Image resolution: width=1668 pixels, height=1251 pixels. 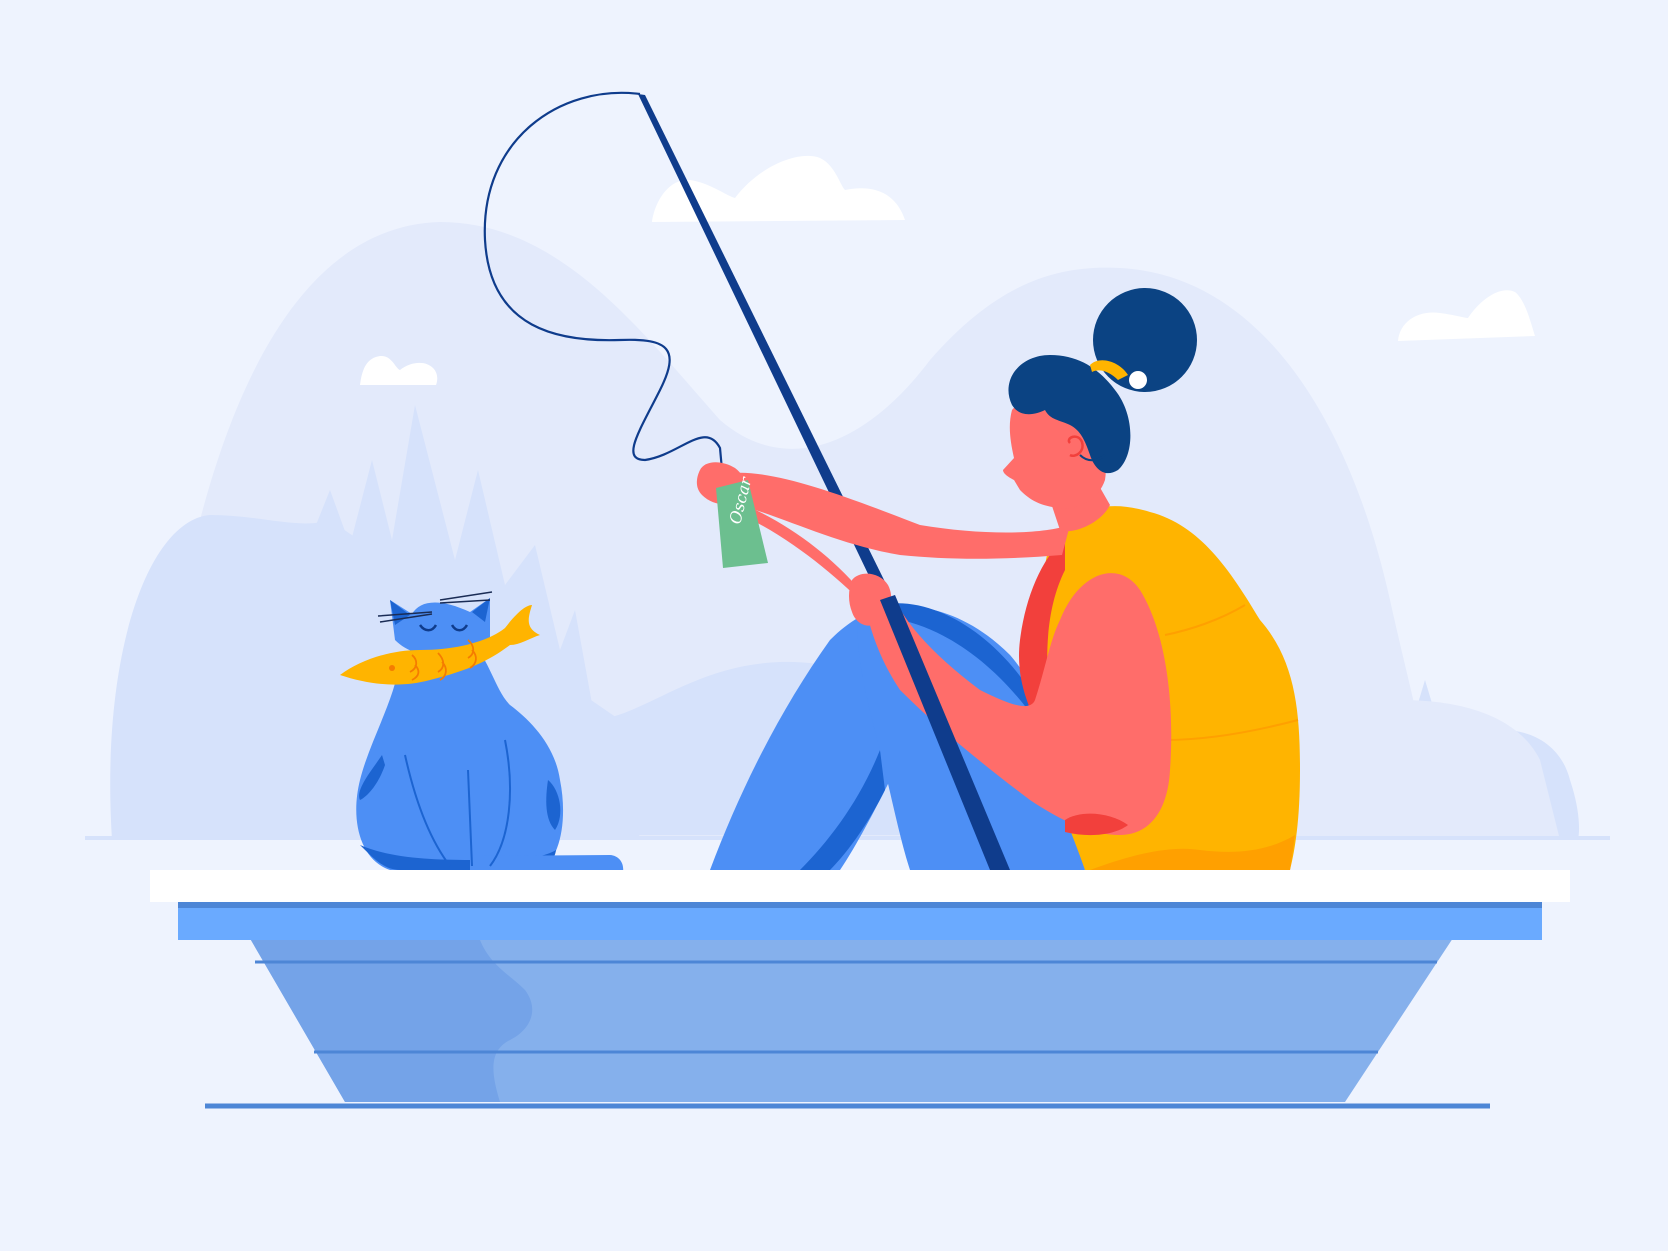 What do you see at coordinates (1138, 380) in the screenshot?
I see `hair-clip-icon` at bounding box center [1138, 380].